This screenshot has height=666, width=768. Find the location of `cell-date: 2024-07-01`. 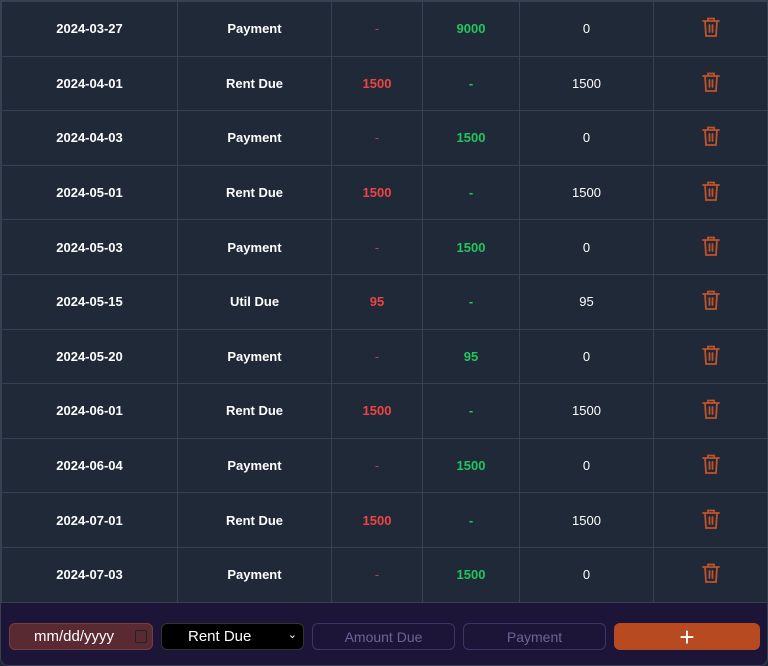

cell-date: 2024-07-01 is located at coordinates (89, 520).